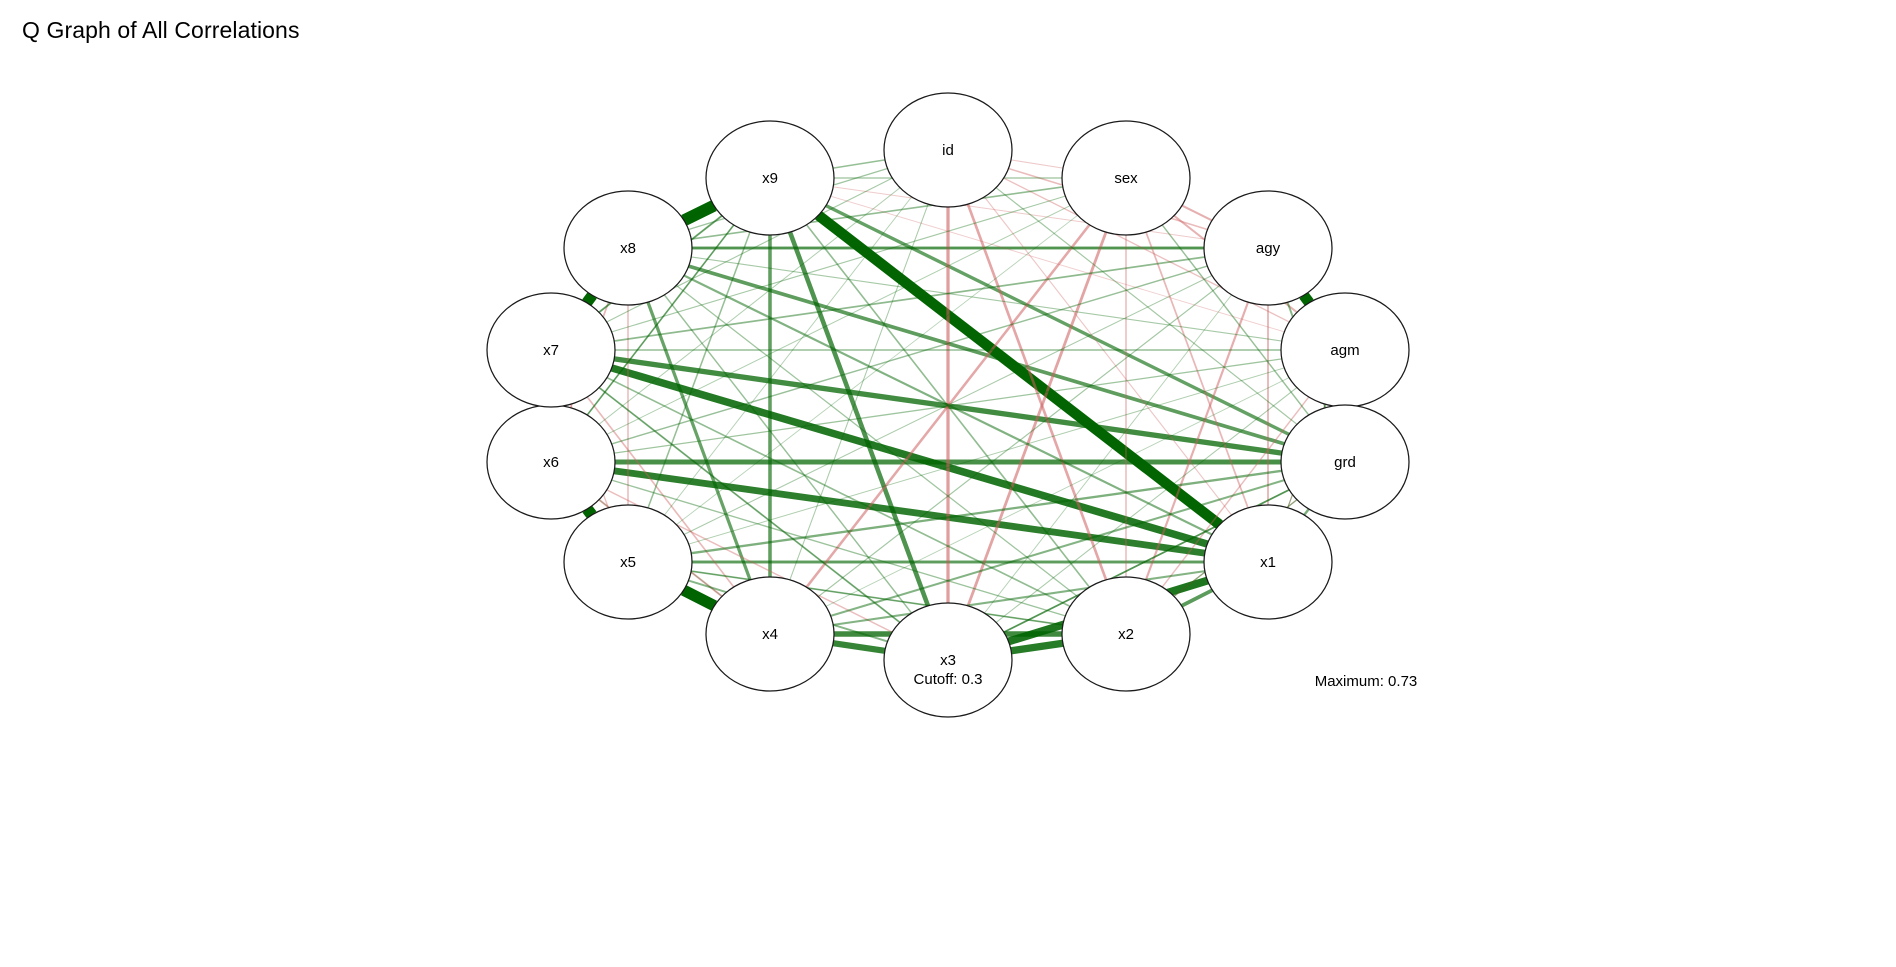 This screenshot has height=967, width=1896. I want to click on maximum-annotation: Maximum: 0.73, so click(1366, 681).